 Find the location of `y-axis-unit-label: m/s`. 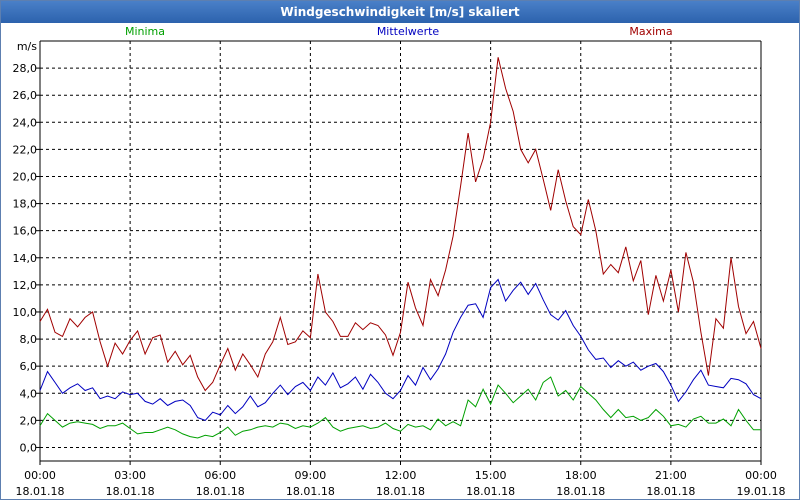

y-axis-unit-label: m/s is located at coordinates (27, 46).